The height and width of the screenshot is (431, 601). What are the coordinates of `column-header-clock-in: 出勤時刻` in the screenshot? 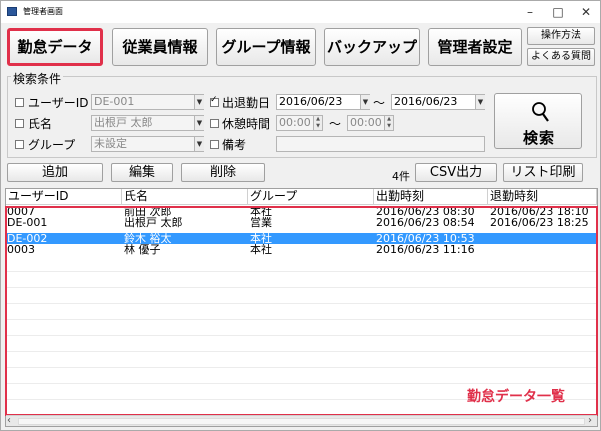 It's located at (431, 197).